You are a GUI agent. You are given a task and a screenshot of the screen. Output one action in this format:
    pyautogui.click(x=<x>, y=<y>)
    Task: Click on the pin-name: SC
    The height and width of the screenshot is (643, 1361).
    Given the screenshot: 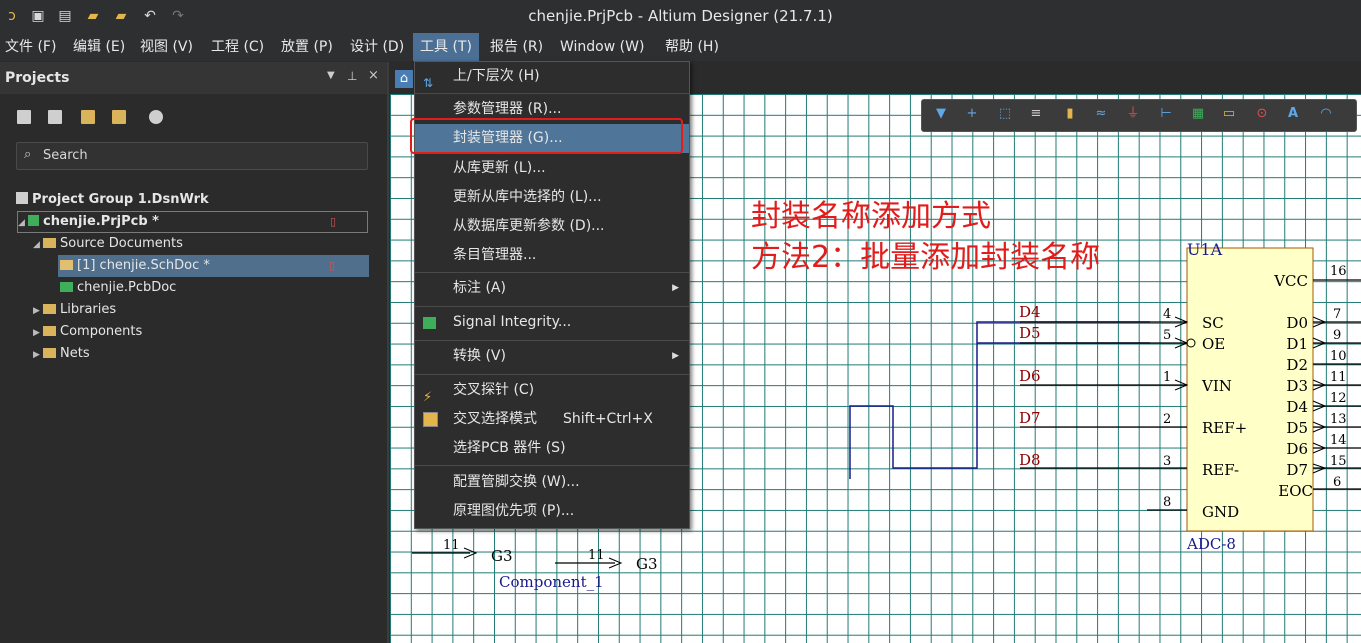 What is the action you would take?
    pyautogui.click(x=1213, y=323)
    